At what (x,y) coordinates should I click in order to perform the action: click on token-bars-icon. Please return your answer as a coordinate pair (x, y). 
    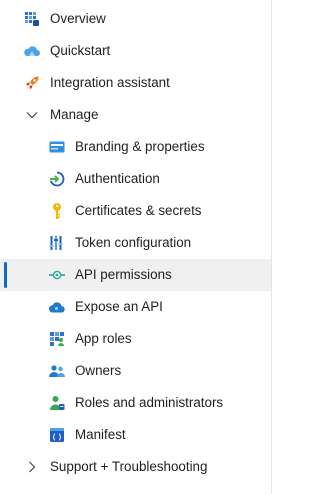
    Looking at the image, I should click on (57, 243).